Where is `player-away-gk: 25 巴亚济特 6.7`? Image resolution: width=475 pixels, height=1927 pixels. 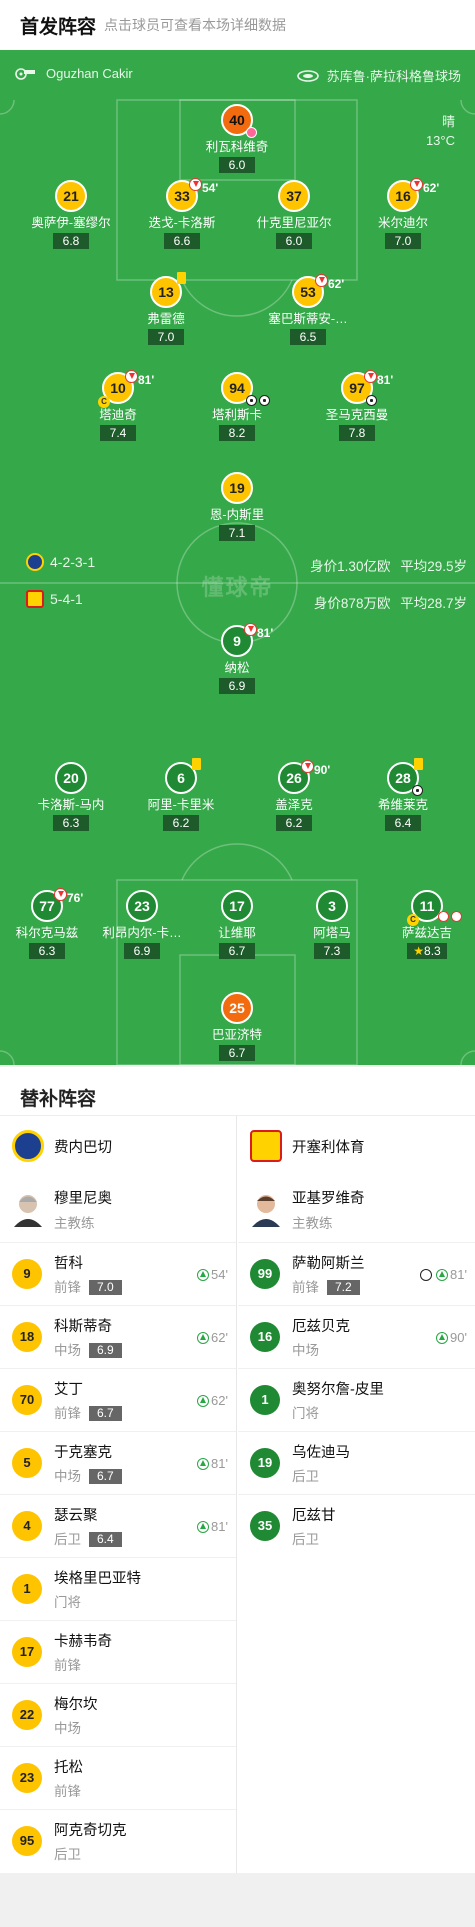 player-away-gk: 25 巴亚济特 6.7 is located at coordinates (237, 1027).